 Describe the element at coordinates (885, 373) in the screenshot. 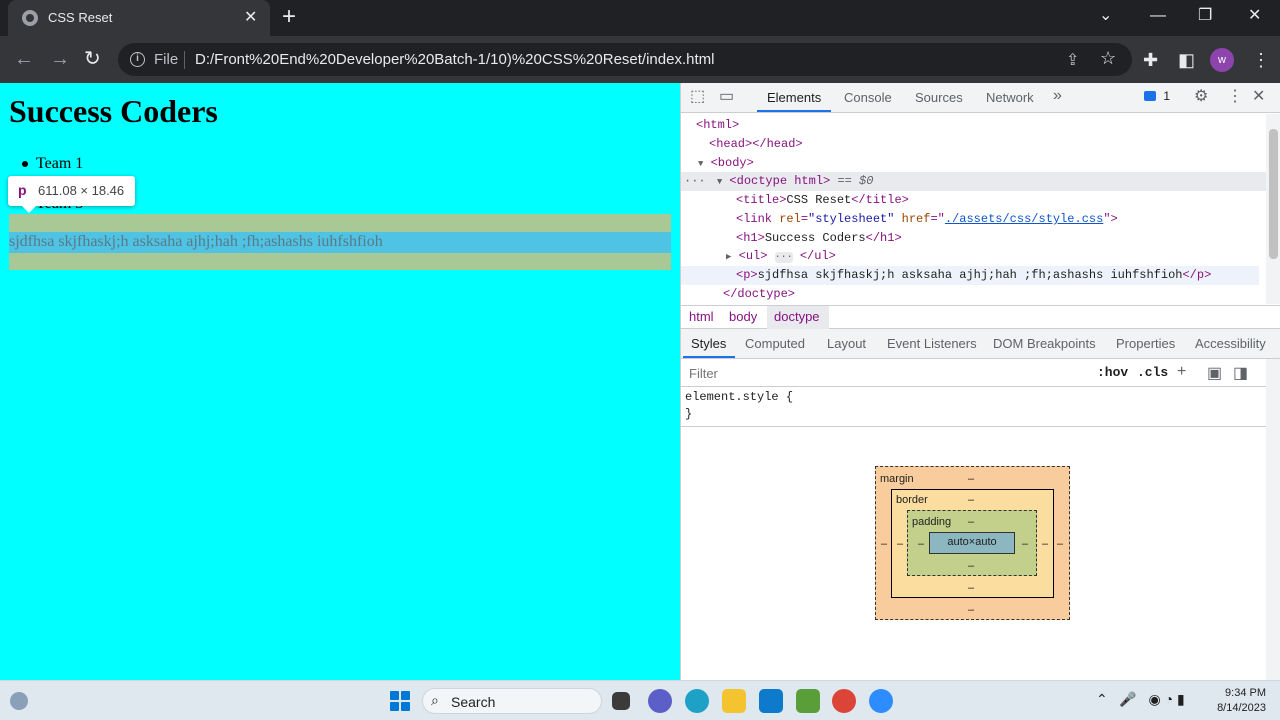

I see `styles-filter-input` at that location.